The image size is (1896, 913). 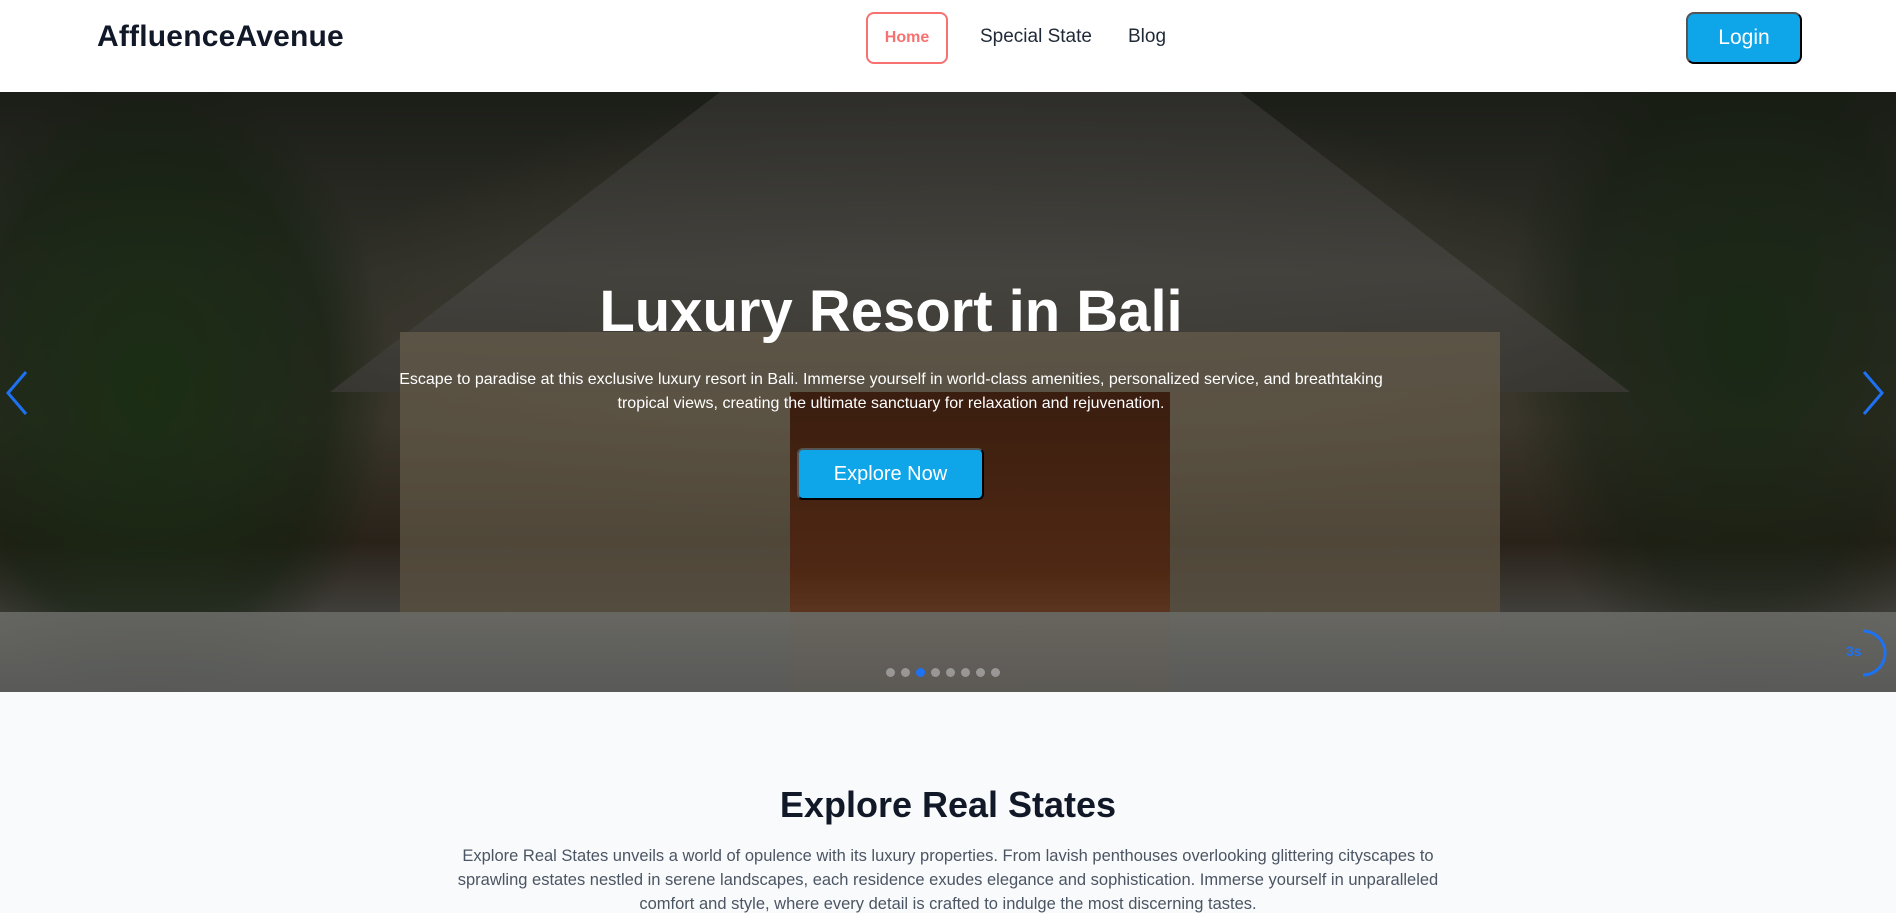 I want to click on explore-now-button: Explore Now, so click(x=890, y=474).